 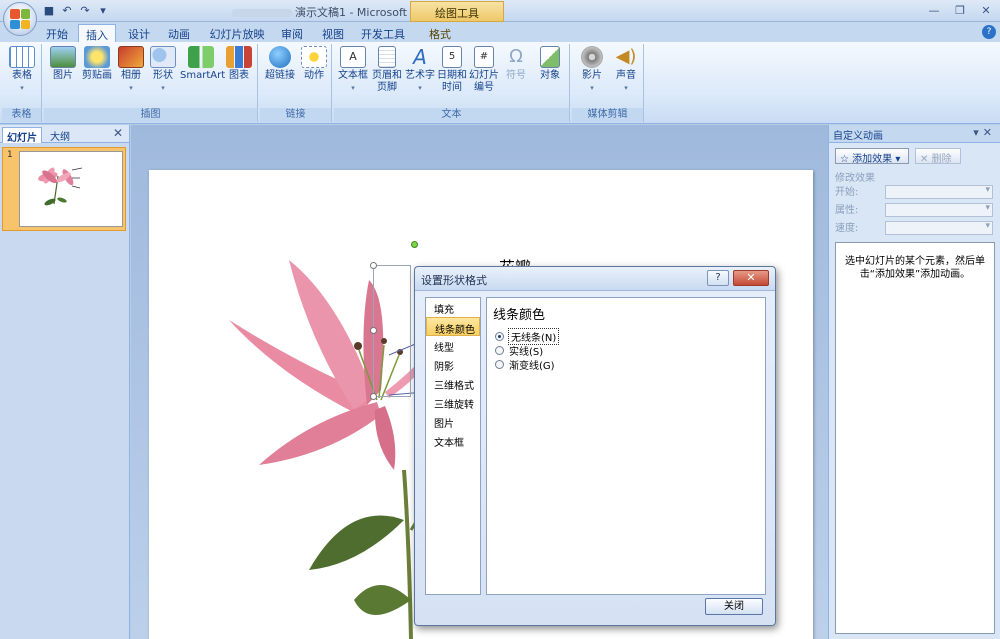 I want to click on chevron-down-icon: ▾, so click(x=978, y=132).